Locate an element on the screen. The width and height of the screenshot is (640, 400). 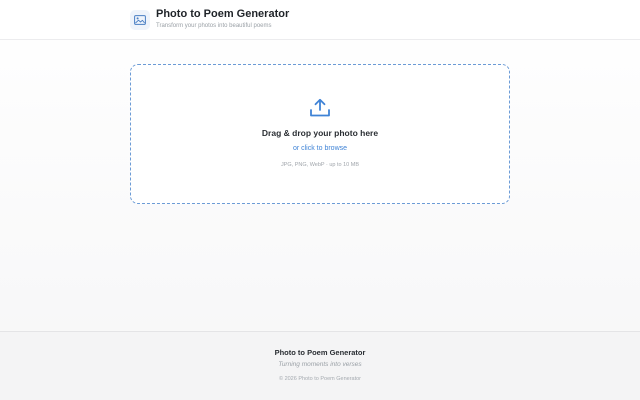
footer-title: Photo to Poem Generator is located at coordinates (320, 352).